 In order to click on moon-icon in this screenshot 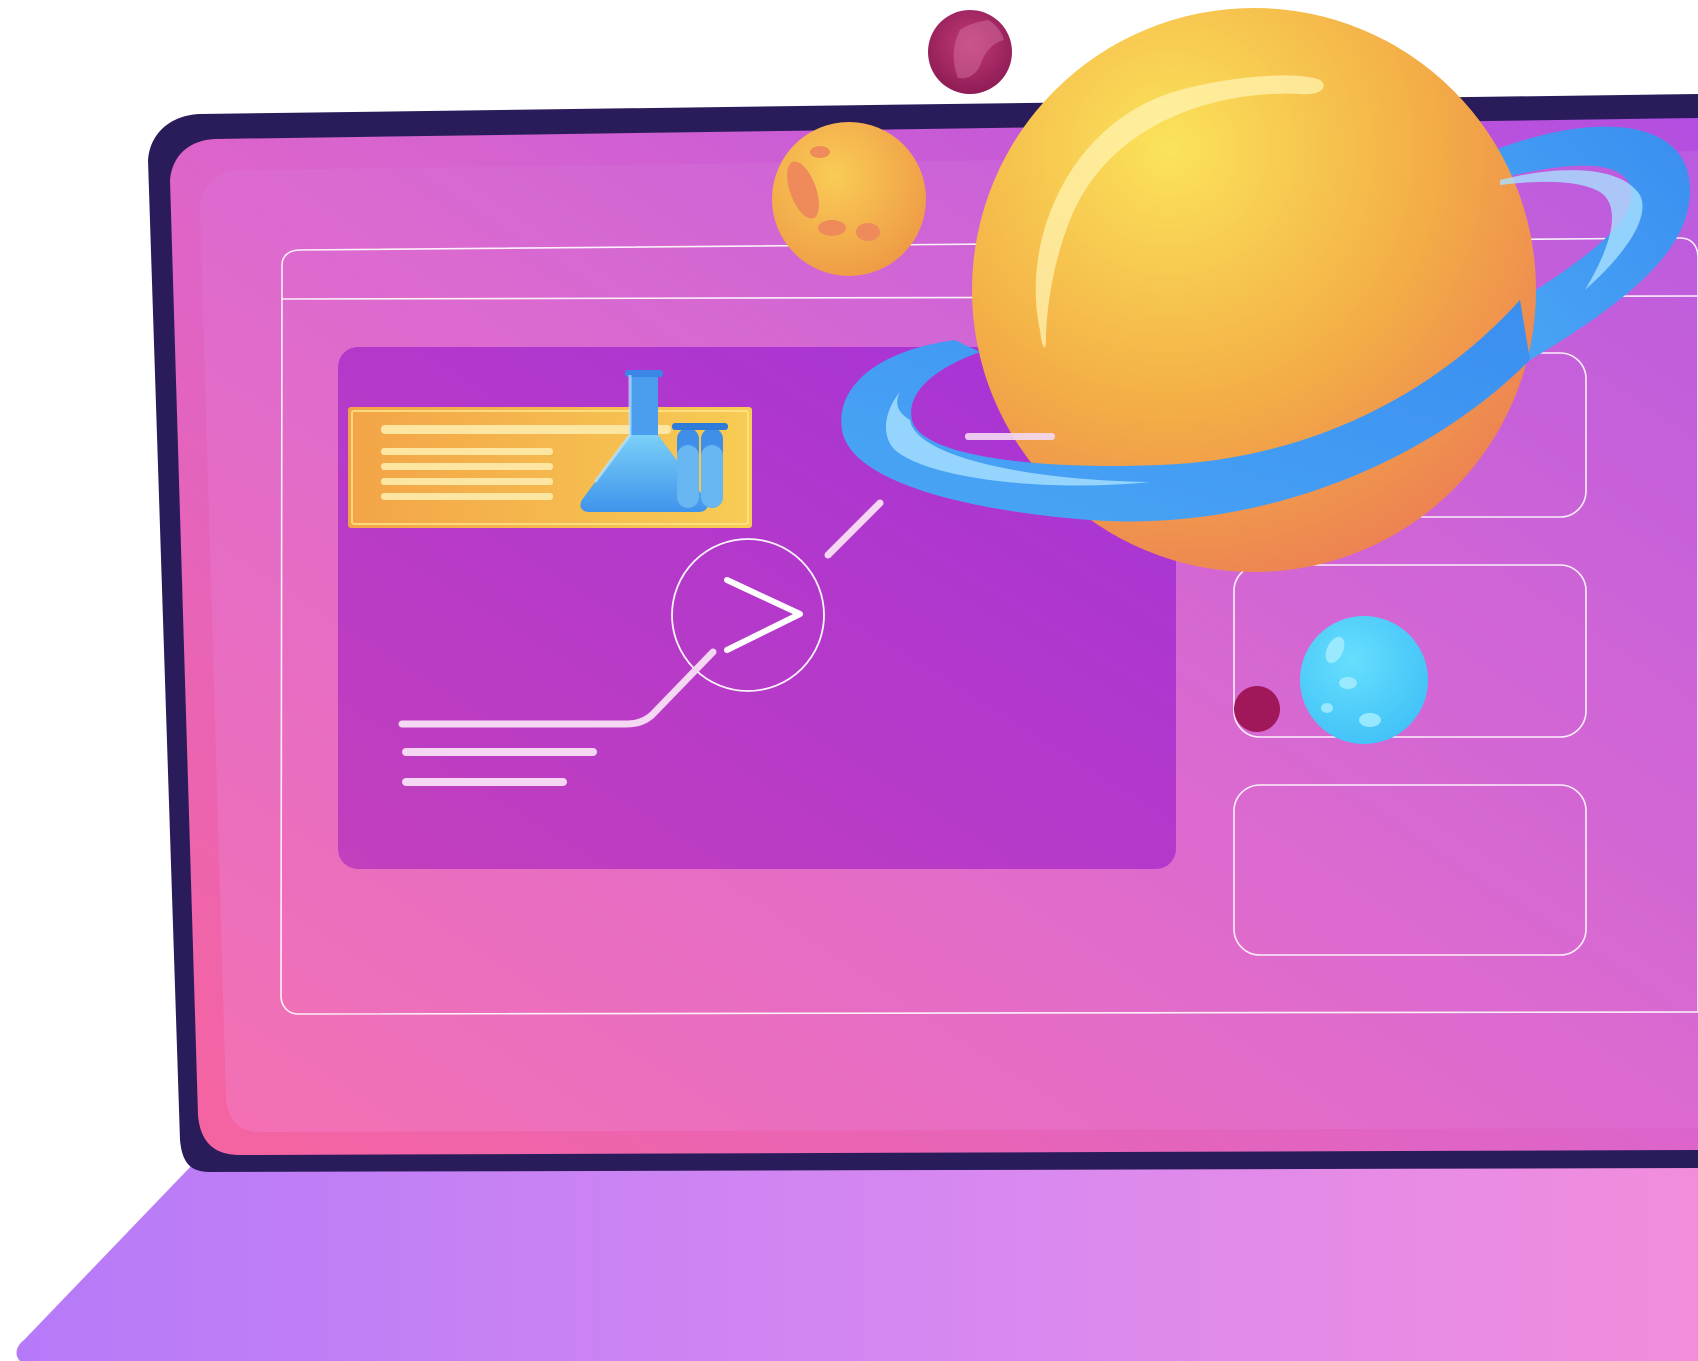, I will do `click(849, 199)`.